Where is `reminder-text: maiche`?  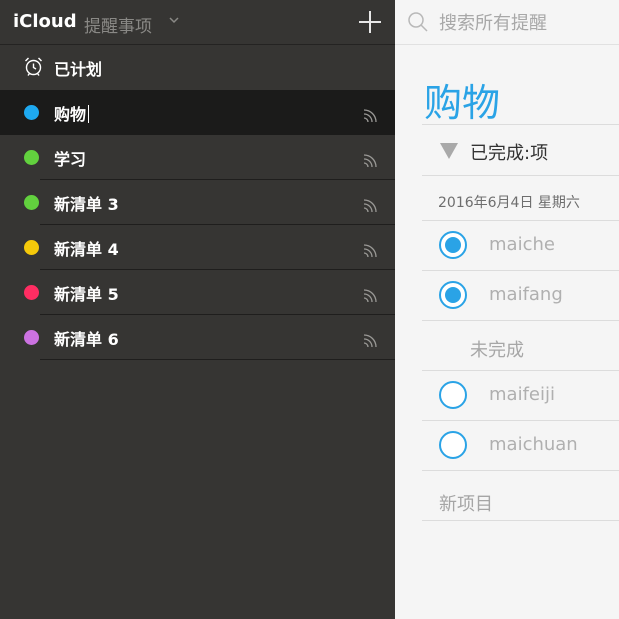
reminder-text: maiche is located at coordinates (522, 244).